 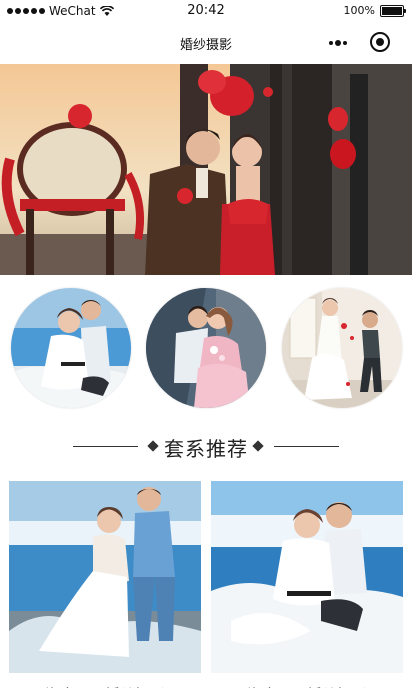 What do you see at coordinates (342, 348) in the screenshot?
I see `gallery-thumb-studio` at bounding box center [342, 348].